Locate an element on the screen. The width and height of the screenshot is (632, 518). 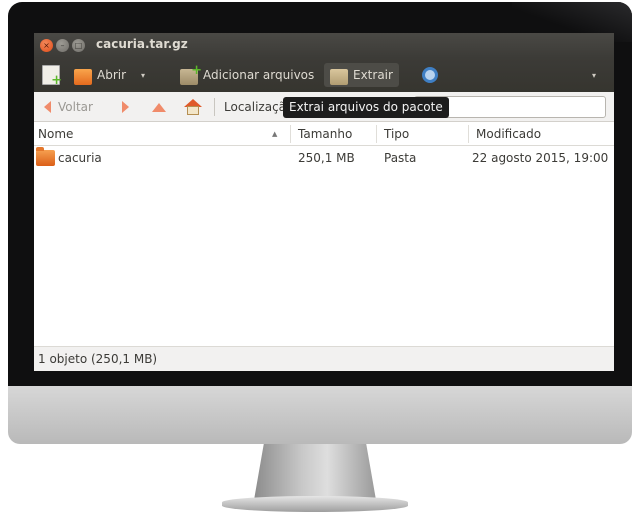
back-arrow-icon is located at coordinates (47, 107).